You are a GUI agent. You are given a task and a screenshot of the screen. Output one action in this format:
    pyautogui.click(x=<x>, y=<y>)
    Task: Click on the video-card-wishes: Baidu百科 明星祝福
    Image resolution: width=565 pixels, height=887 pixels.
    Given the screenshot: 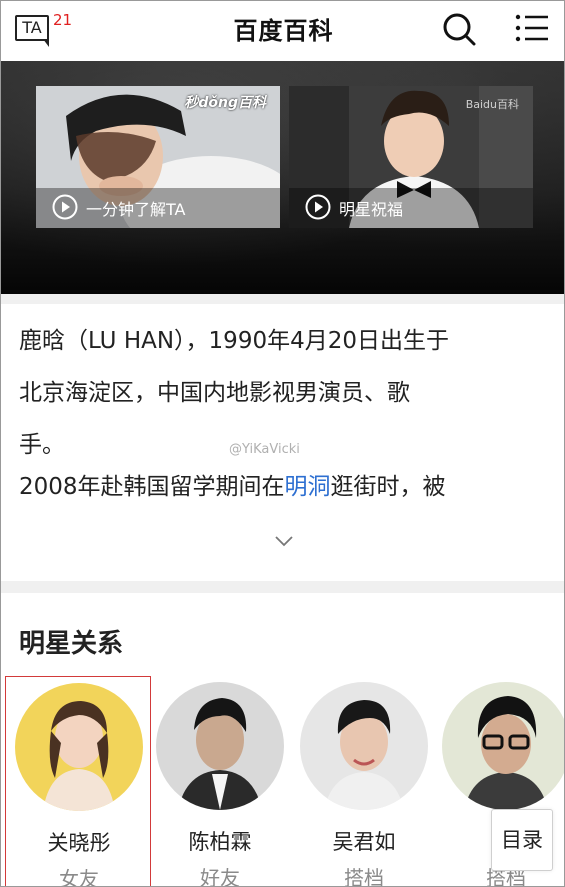 What is the action you would take?
    pyautogui.click(x=411, y=157)
    